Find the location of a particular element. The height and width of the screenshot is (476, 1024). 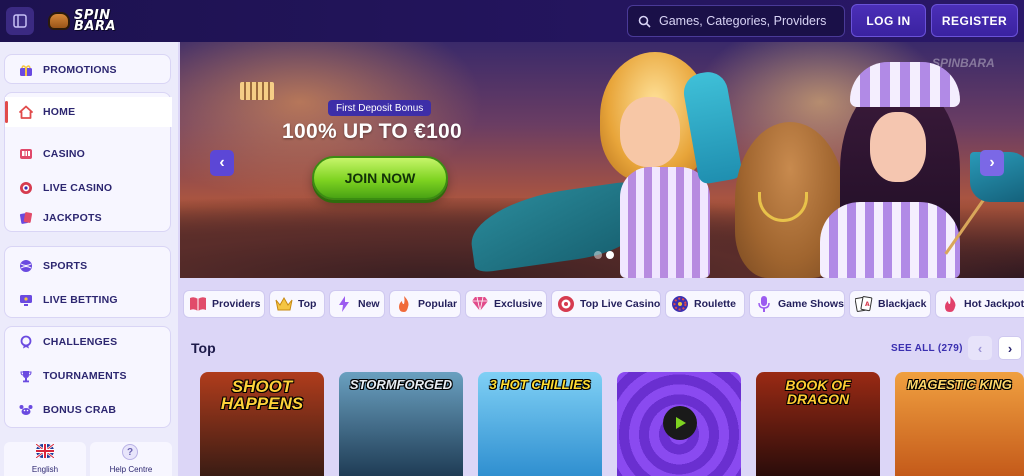

sidebar-item-jackpots: JACKPOTS is located at coordinates (88, 218).